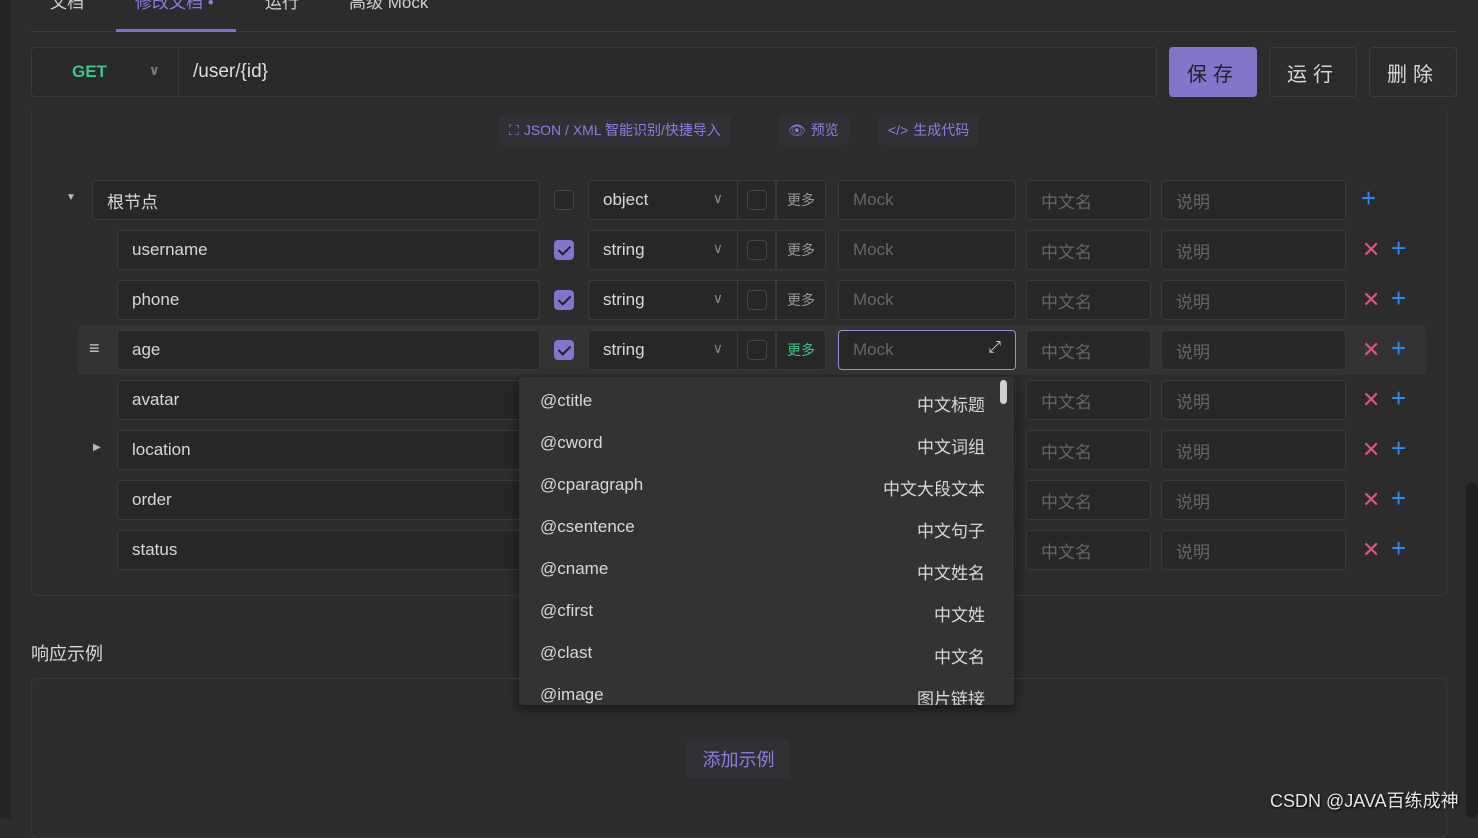 The height and width of the screenshot is (838, 1478). What do you see at coordinates (663, 200) in the screenshot?
I see `type-select: object ∨` at bounding box center [663, 200].